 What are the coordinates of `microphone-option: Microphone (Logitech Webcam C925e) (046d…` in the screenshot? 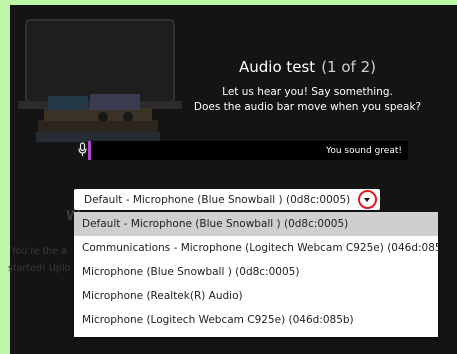 It's located at (256, 320).